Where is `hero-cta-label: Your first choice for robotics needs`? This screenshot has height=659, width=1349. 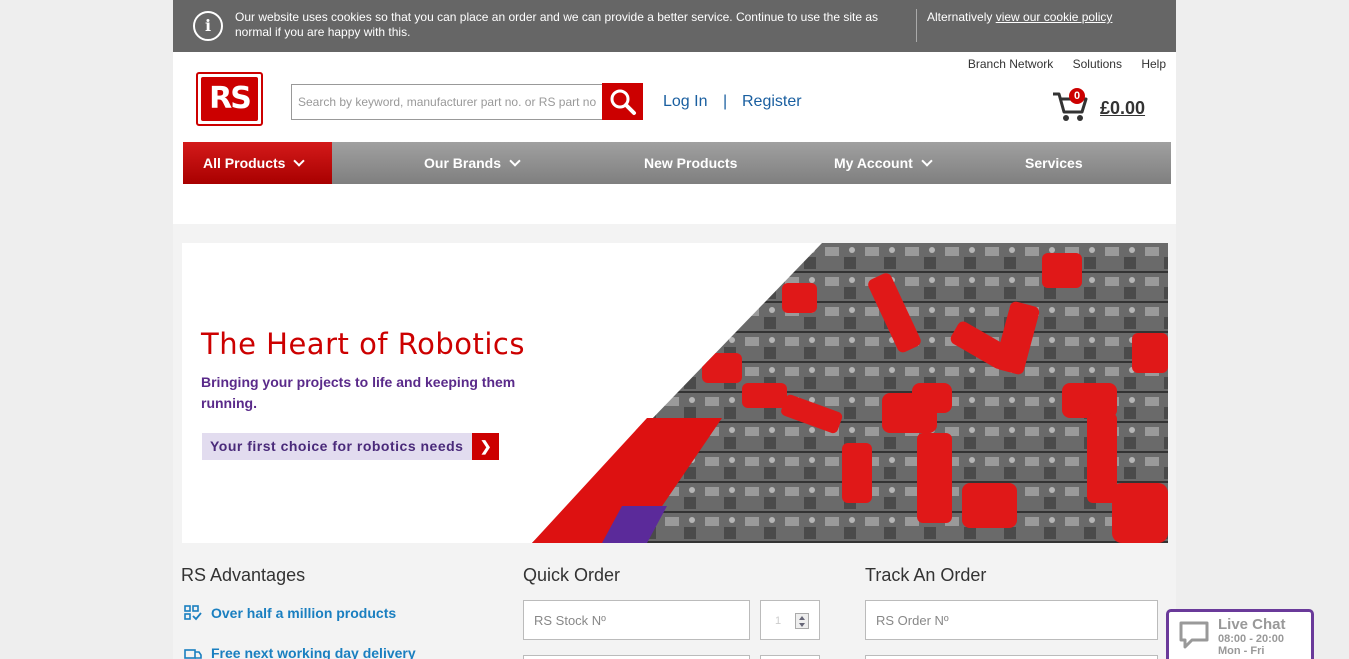
hero-cta-label: Your first choice for robotics needs is located at coordinates (337, 446).